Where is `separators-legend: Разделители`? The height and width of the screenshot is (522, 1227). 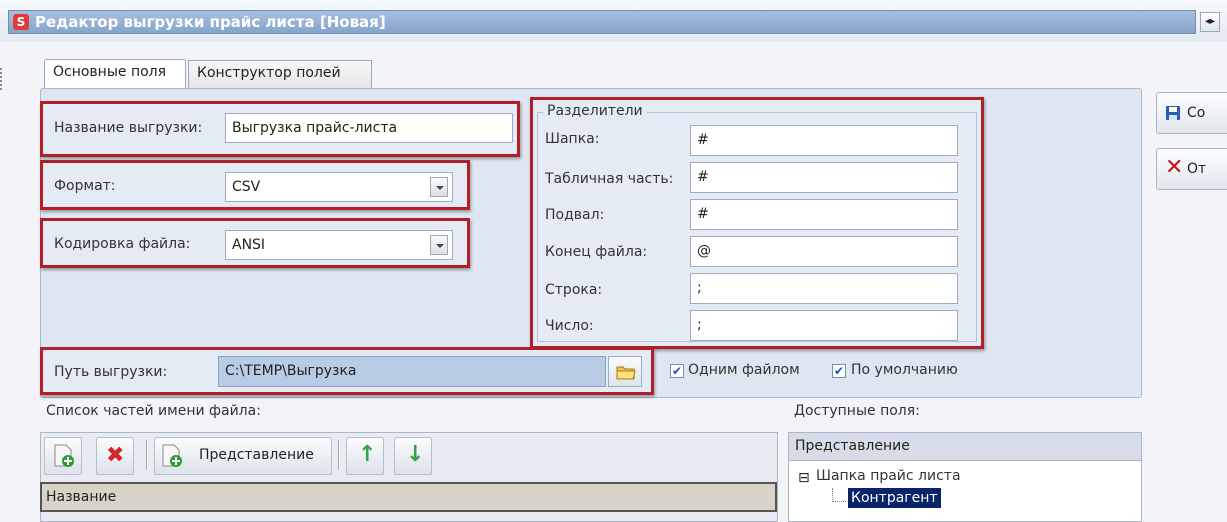
separators-legend: Разделители is located at coordinates (595, 111).